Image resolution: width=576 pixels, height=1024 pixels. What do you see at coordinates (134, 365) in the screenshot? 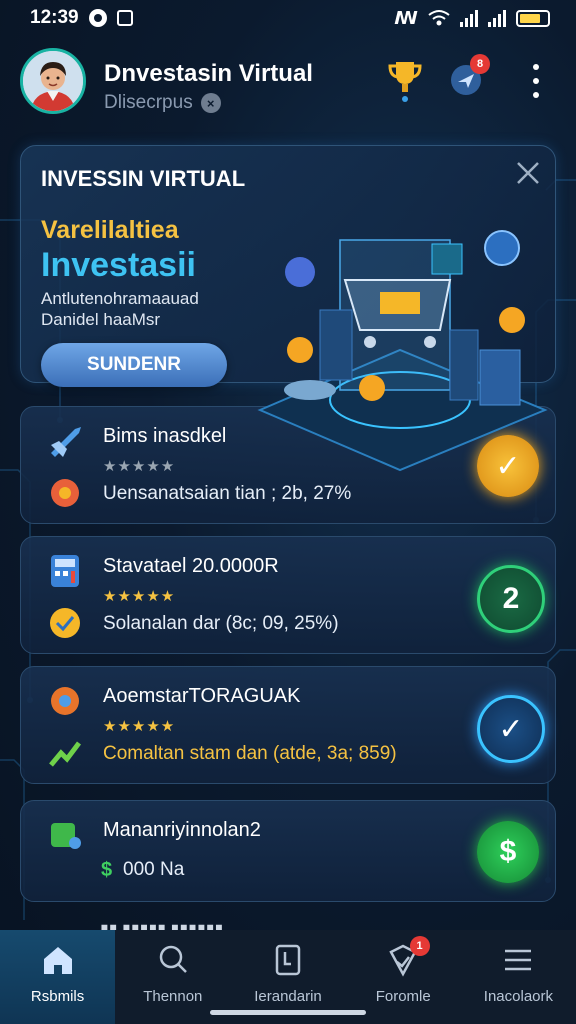
I see `banner-cta-button: SUNDENR` at bounding box center [134, 365].